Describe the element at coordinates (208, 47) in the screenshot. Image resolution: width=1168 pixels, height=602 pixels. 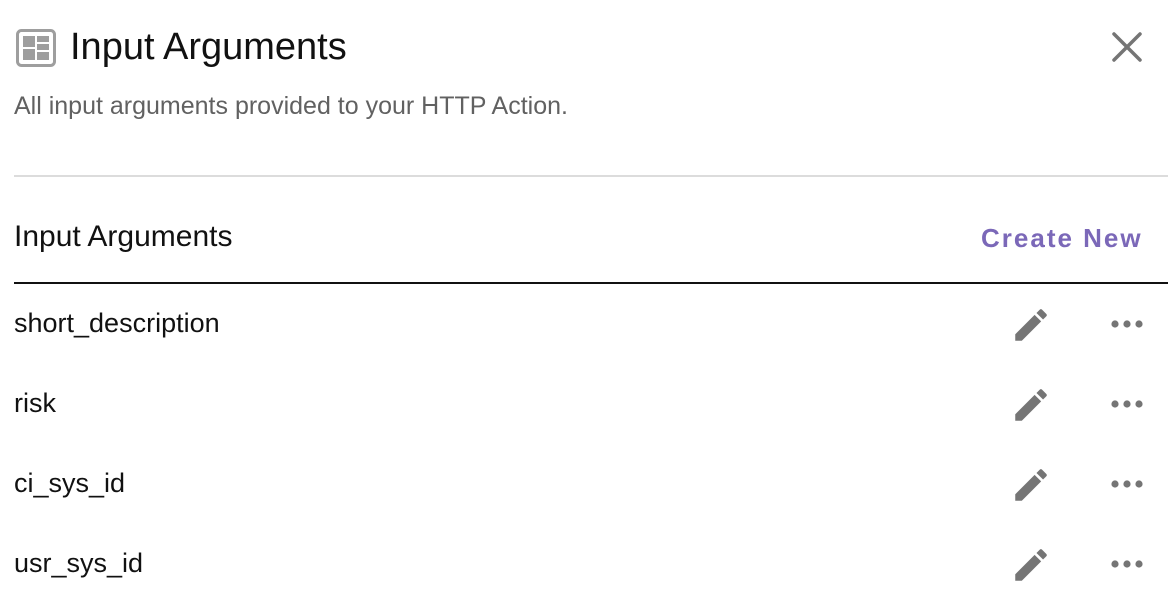
I see `page-title: Input Arguments` at that location.